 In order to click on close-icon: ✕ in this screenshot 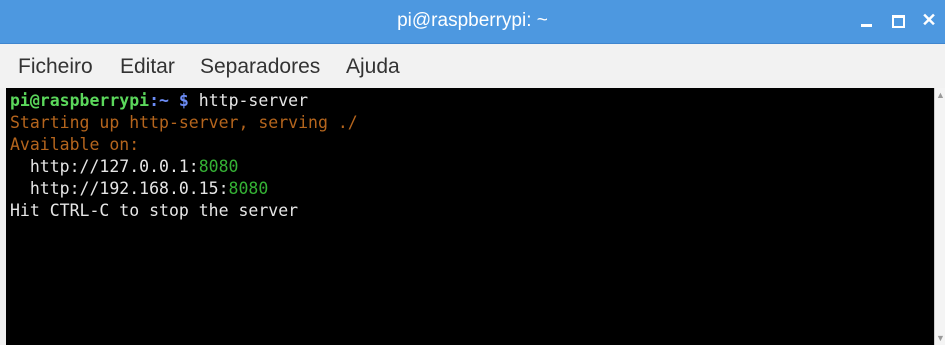, I will do `click(929, 20)`.